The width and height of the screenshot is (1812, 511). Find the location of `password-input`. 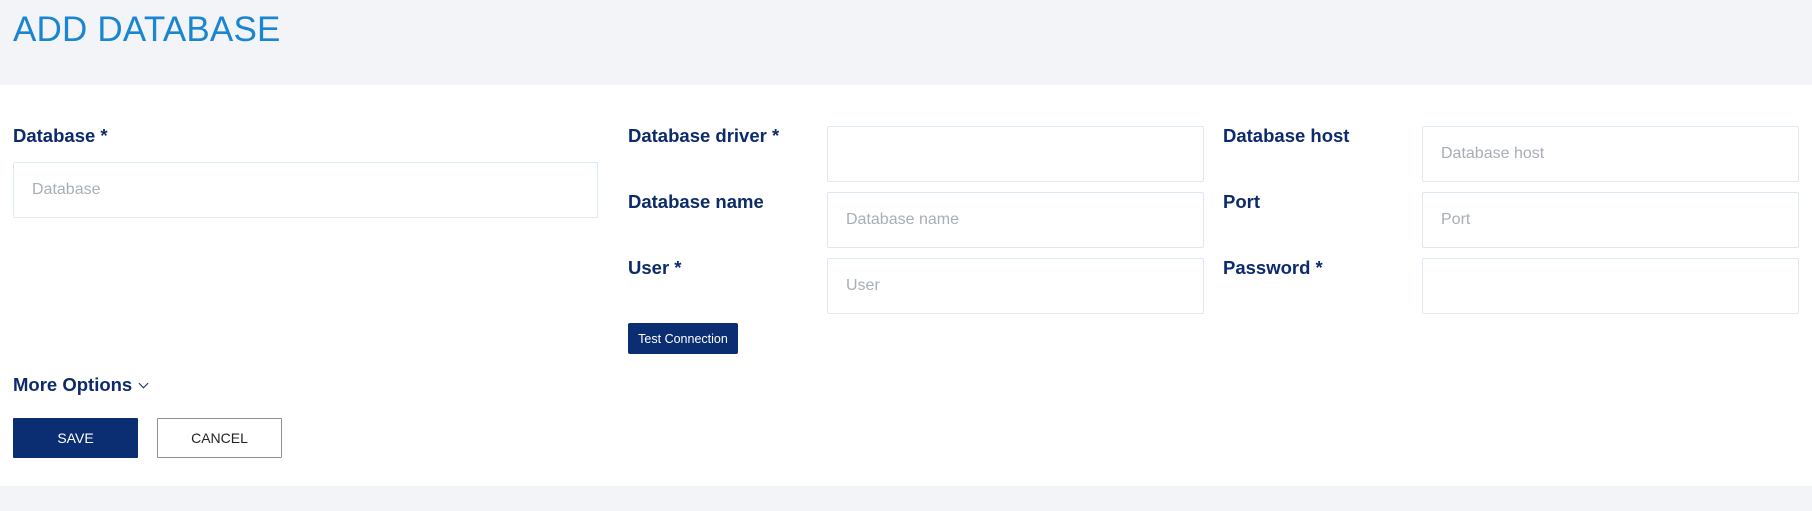

password-input is located at coordinates (1610, 286).